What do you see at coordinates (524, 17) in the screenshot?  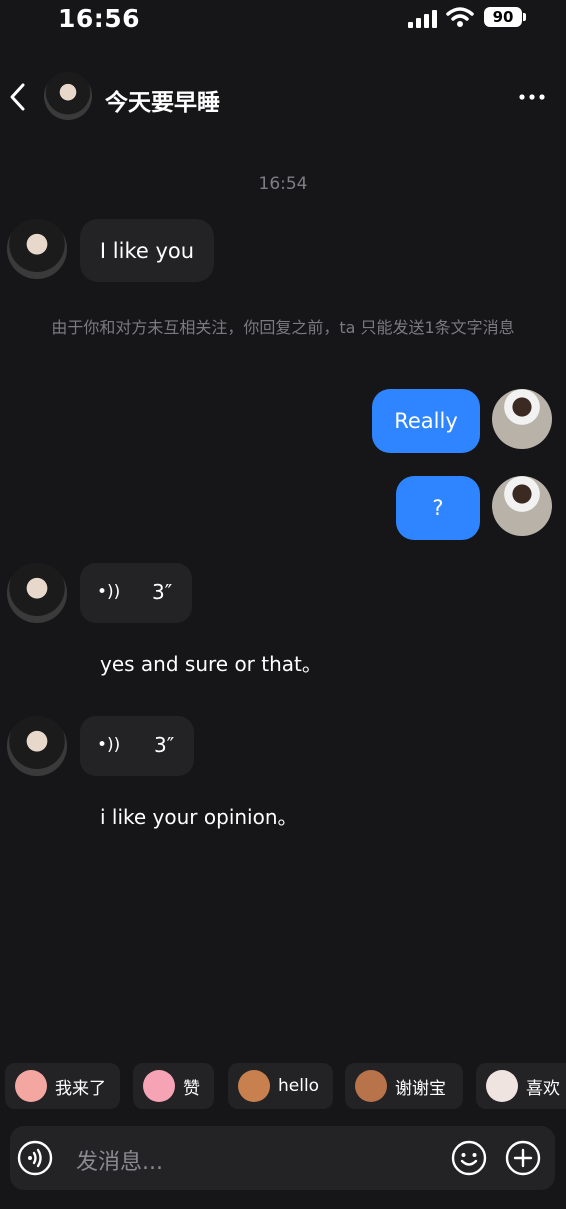 I see `battery-cap` at bounding box center [524, 17].